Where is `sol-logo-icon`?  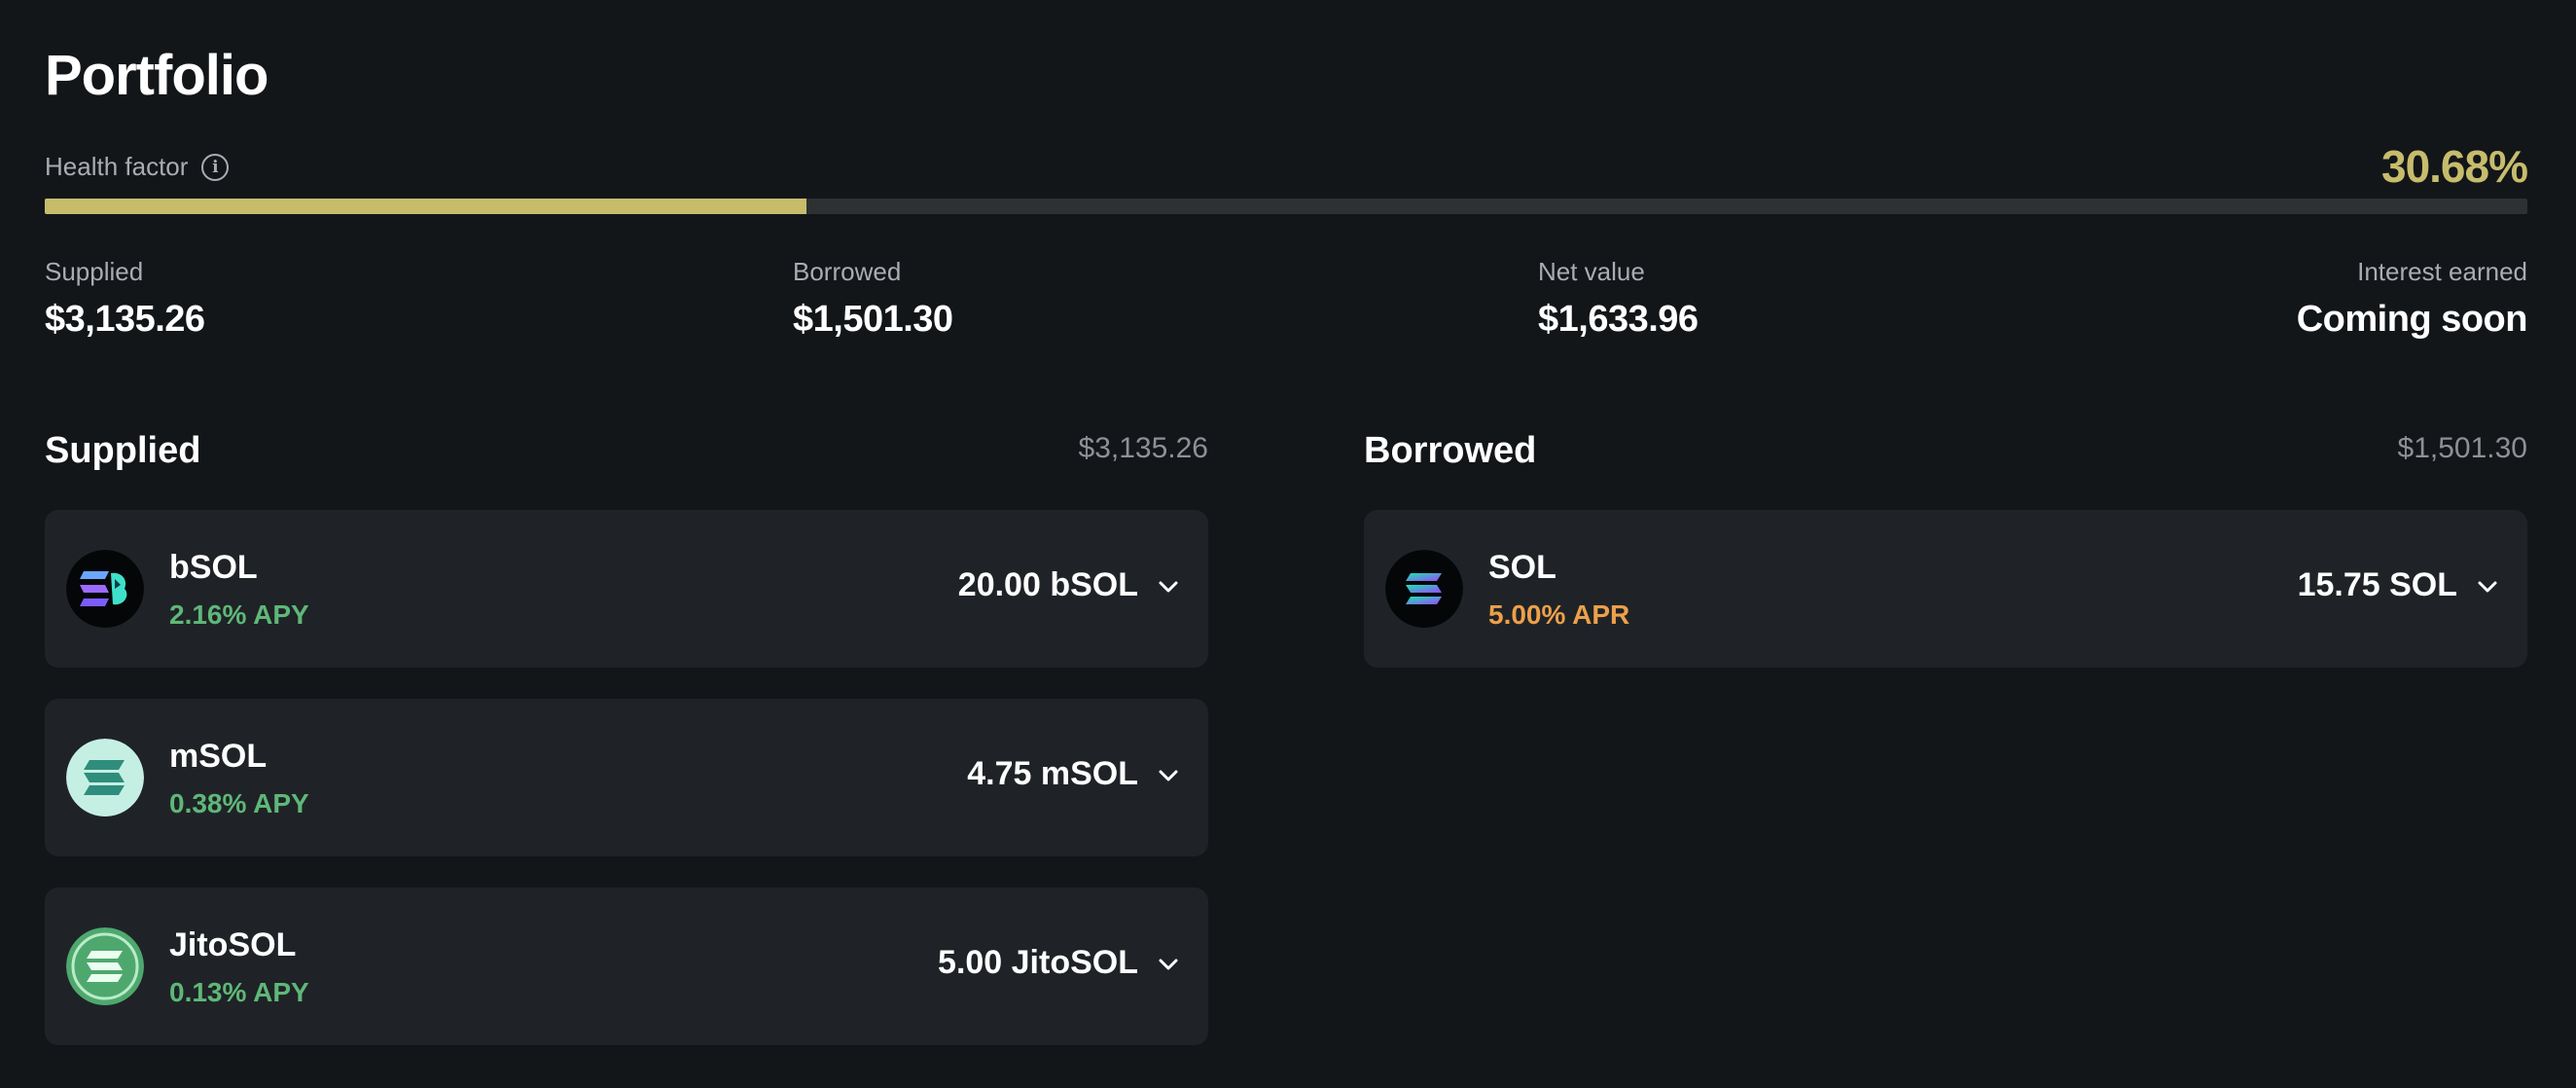
sol-logo-icon is located at coordinates (1424, 589).